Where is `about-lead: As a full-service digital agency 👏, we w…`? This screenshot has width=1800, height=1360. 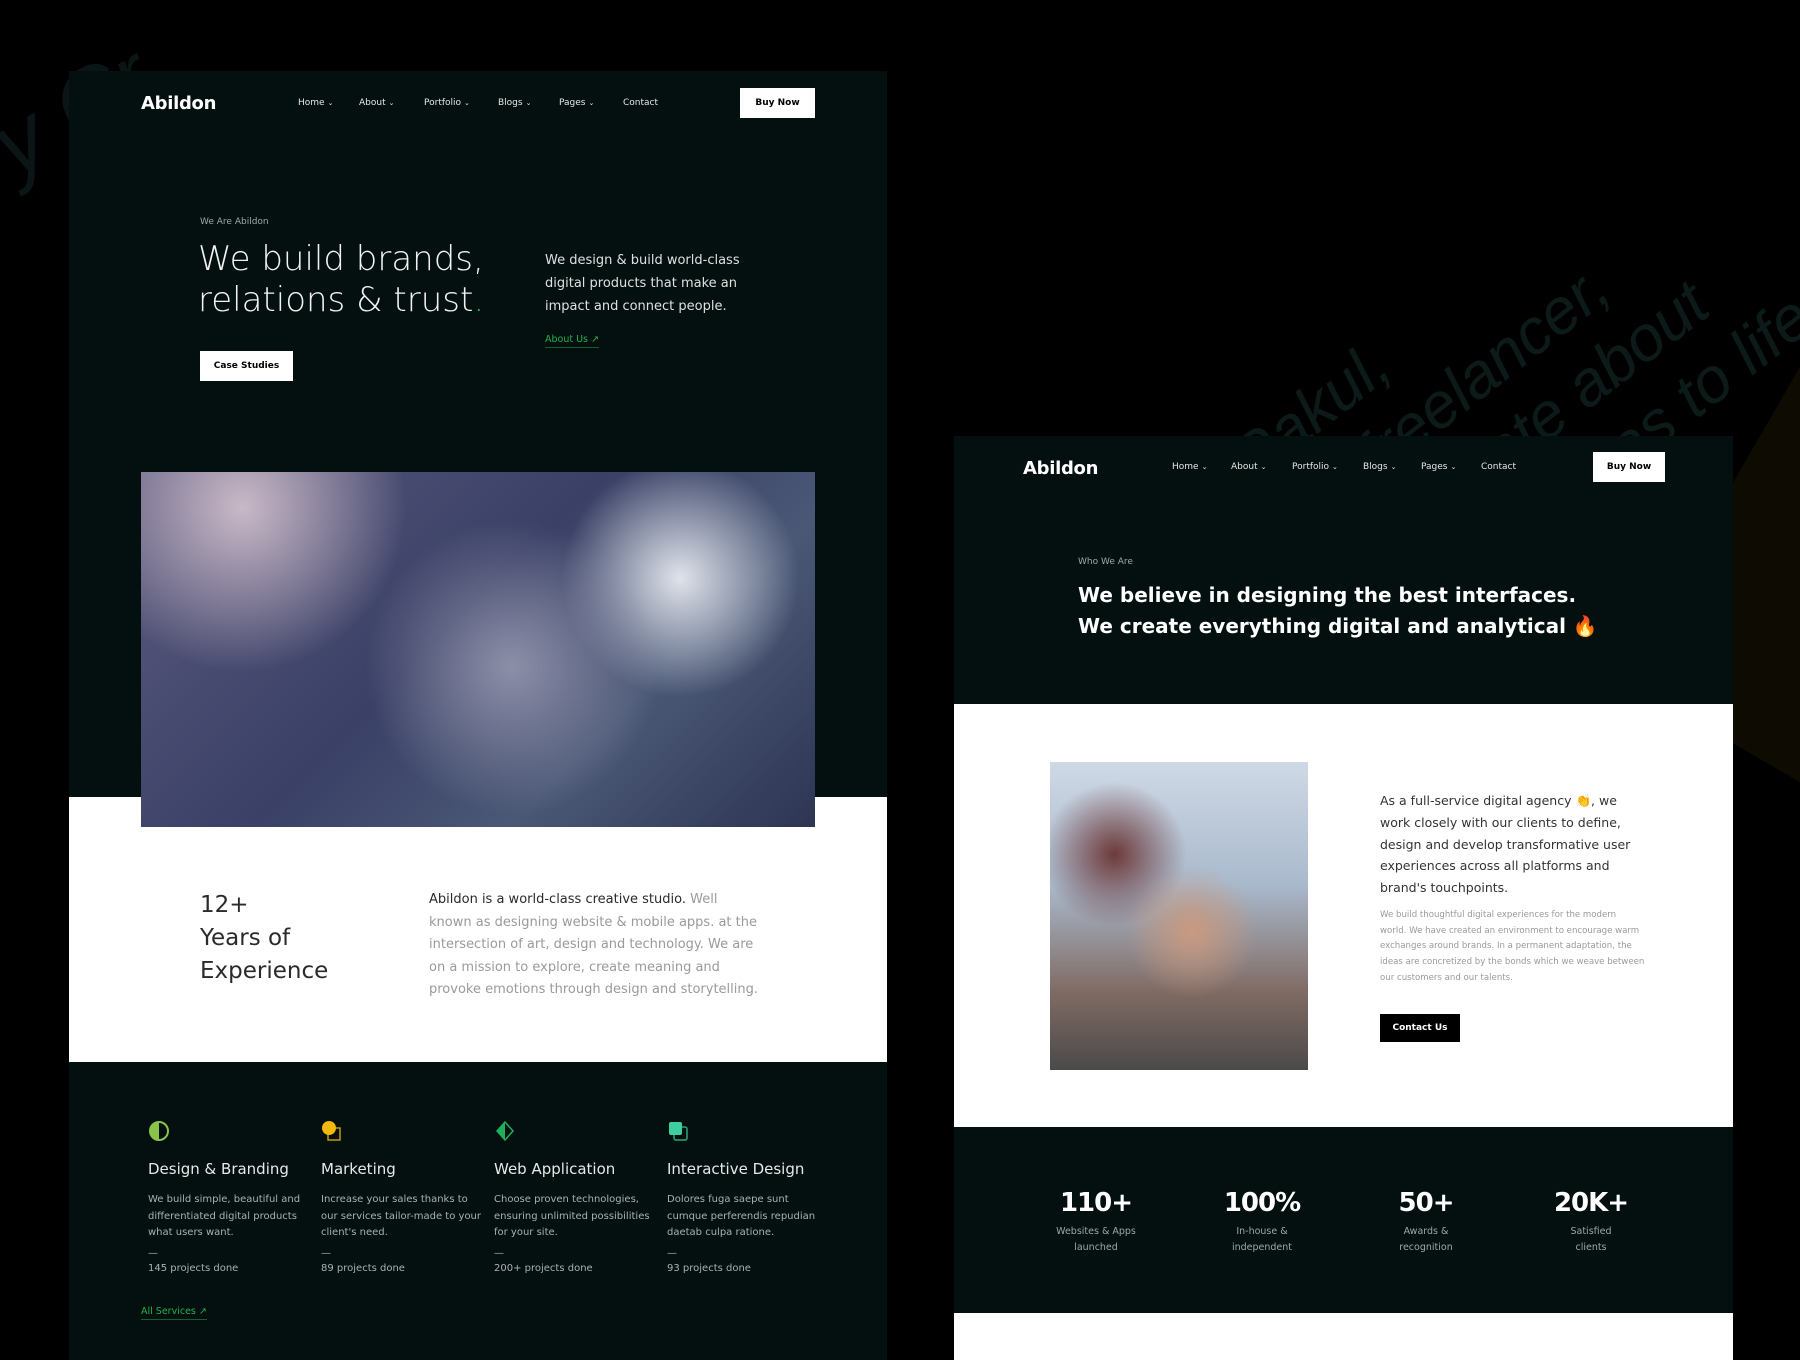
about-lead: As a full-service digital agency 👏, we w… is located at coordinates (1505, 844).